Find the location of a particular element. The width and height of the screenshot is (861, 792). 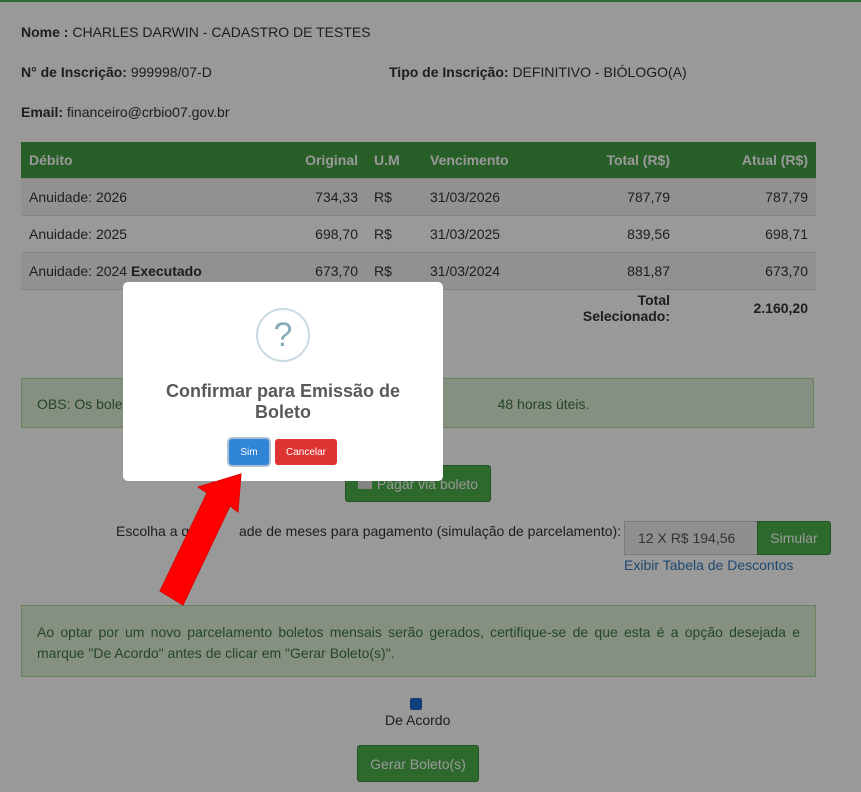

question-icon: ? is located at coordinates (283, 335).